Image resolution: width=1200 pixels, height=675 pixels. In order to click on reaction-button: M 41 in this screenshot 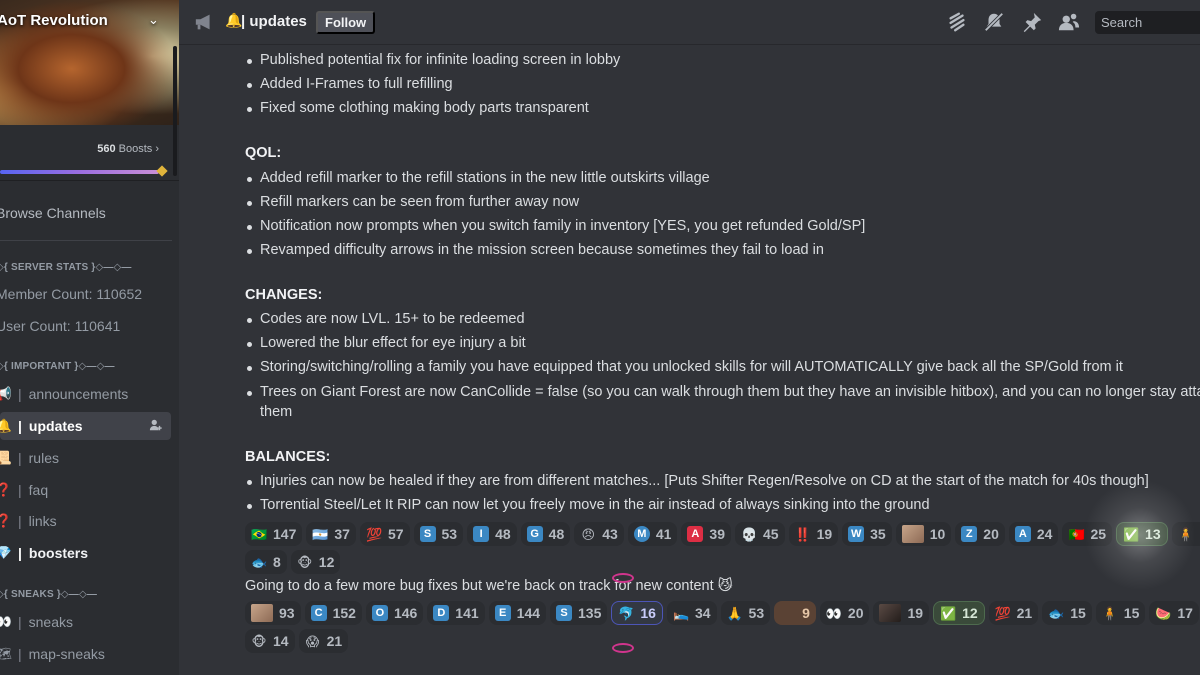, I will do `click(652, 534)`.